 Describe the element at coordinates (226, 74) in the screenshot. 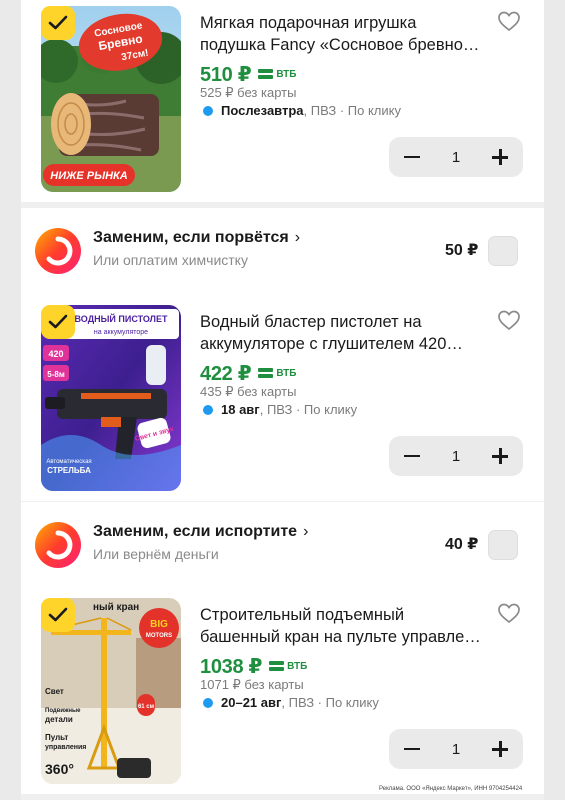

I see `card-price: 510 ₽` at that location.